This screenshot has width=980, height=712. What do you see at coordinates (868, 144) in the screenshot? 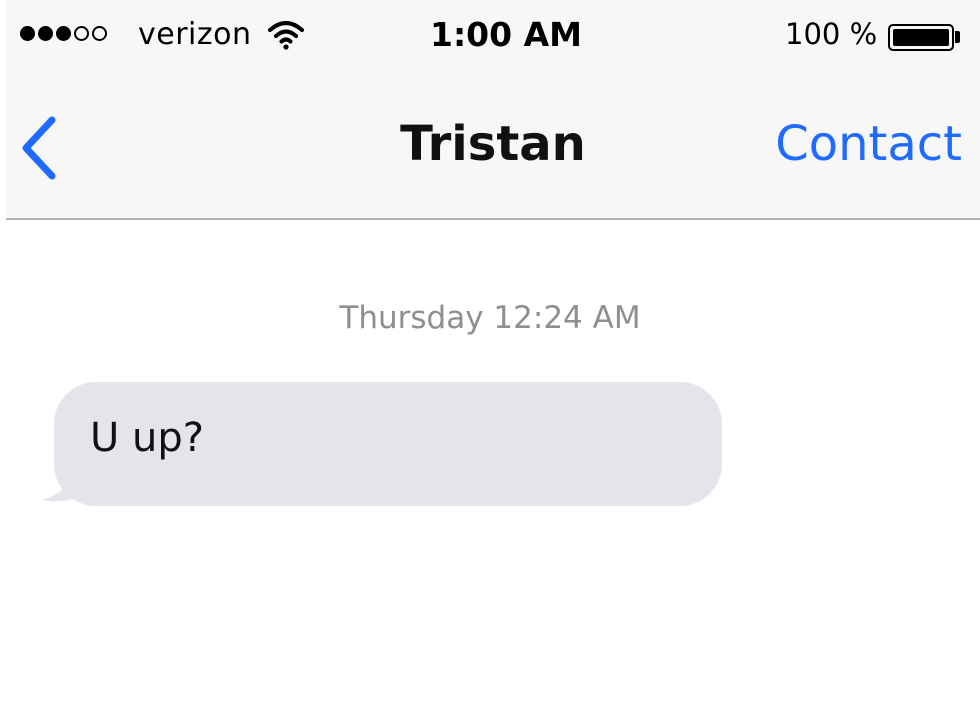
I see `contact-button: Contact` at bounding box center [868, 144].